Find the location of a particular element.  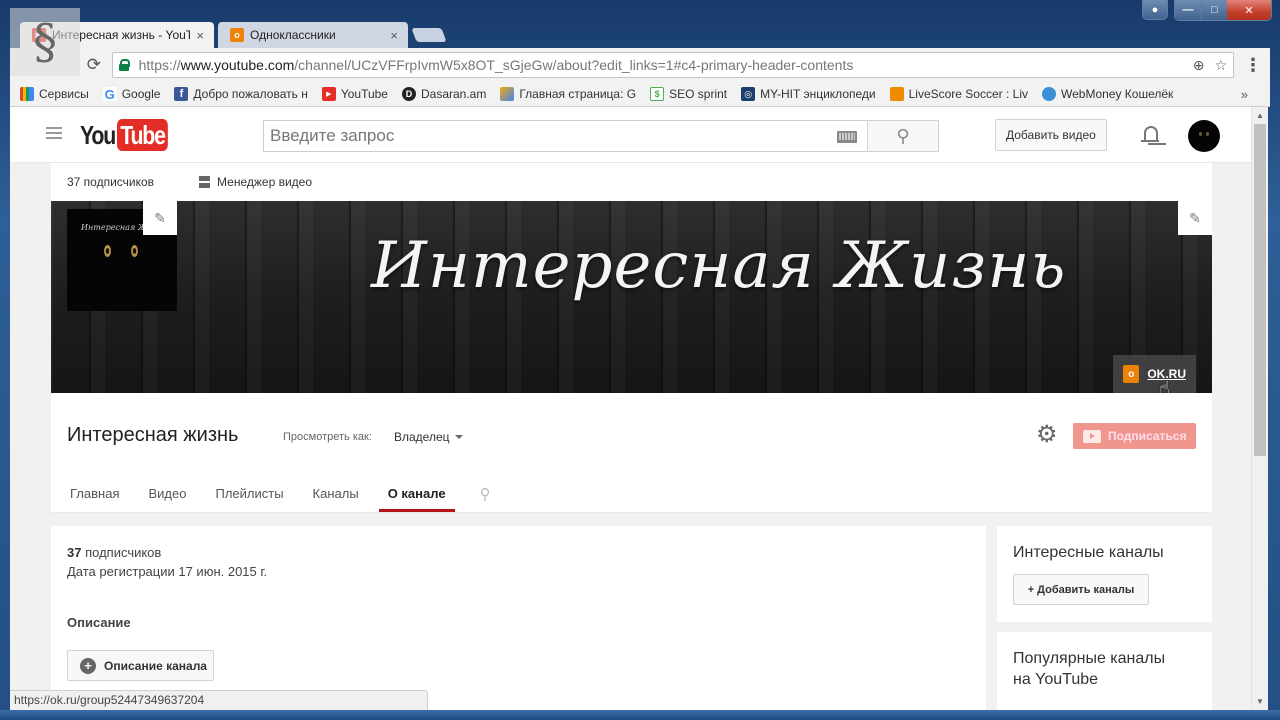

keyboard-icon is located at coordinates (847, 137).